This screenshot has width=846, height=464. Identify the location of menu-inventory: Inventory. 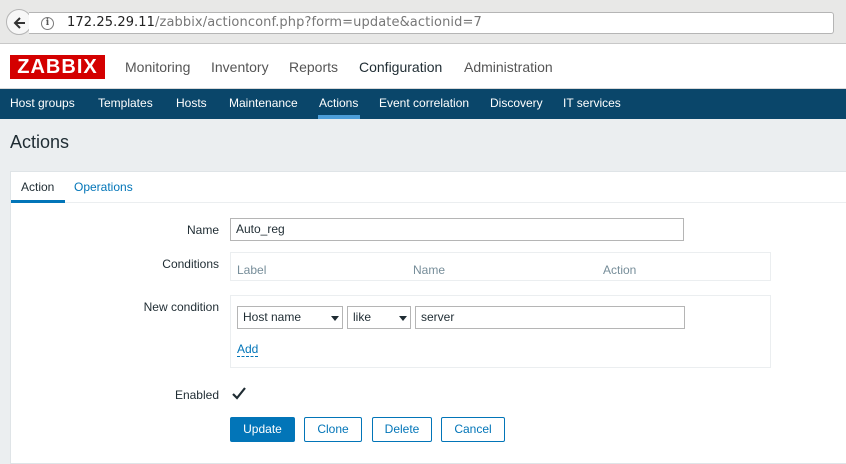
(240, 67).